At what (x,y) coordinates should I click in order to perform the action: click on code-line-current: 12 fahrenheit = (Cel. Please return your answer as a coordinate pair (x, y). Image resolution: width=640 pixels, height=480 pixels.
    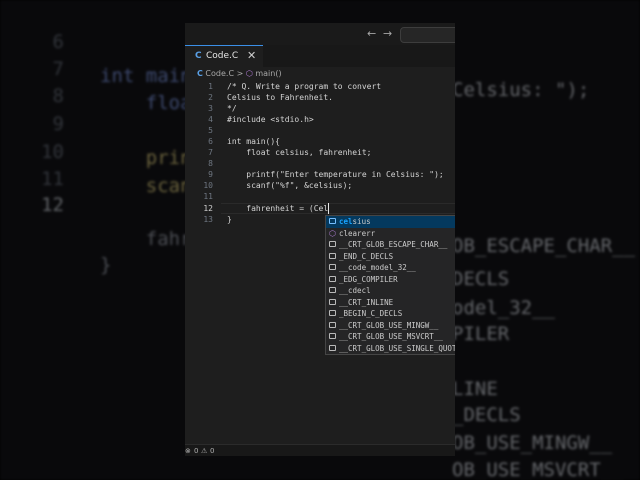
    Looking at the image, I should click on (320, 208).